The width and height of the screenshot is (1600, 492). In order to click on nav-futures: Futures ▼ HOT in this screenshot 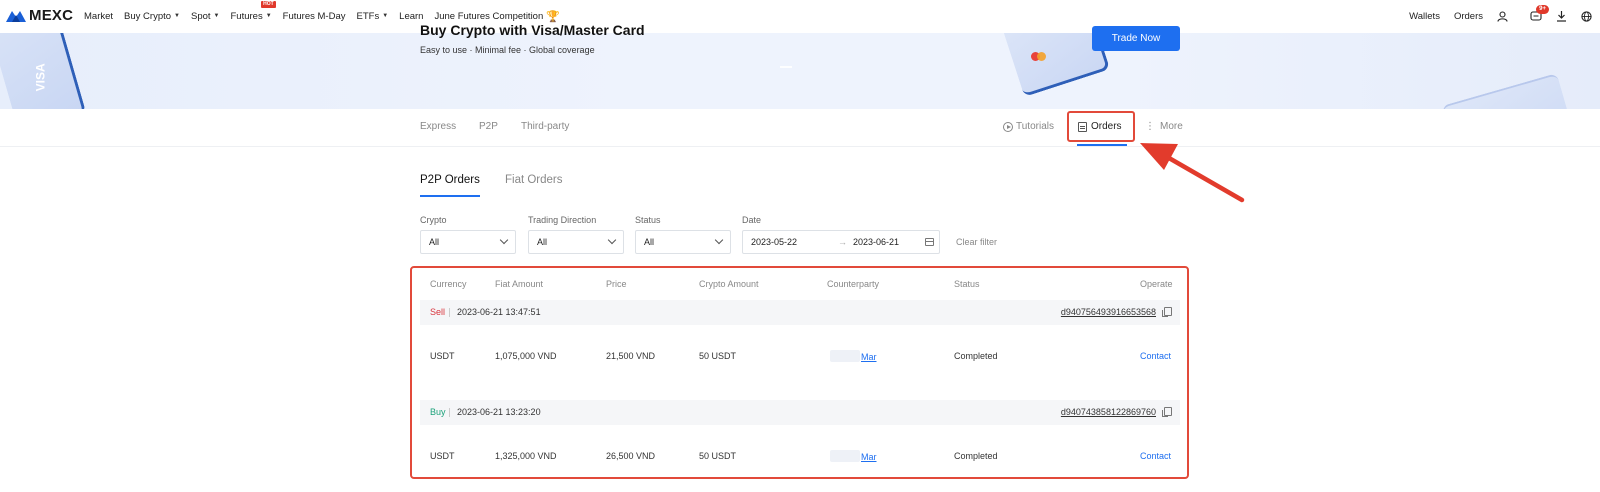, I will do `click(253, 11)`.